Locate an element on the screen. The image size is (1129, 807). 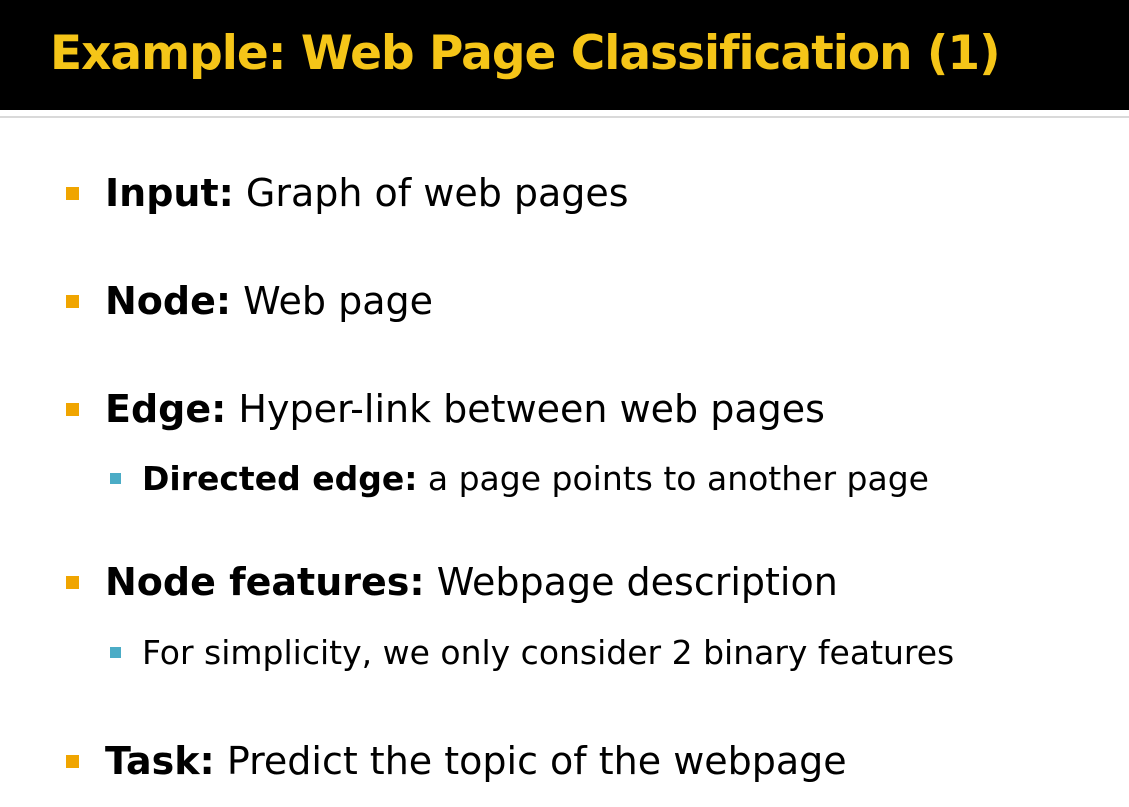
bullet-label: Task: is located at coordinates (160, 761).